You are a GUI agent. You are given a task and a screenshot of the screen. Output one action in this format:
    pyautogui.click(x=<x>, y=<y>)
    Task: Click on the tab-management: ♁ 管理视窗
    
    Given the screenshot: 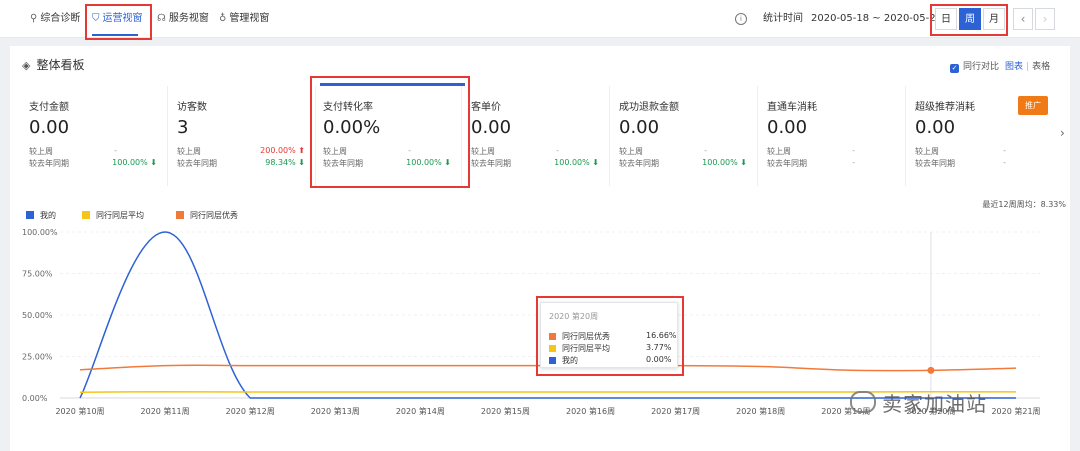 What is the action you would take?
    pyautogui.click(x=244, y=19)
    